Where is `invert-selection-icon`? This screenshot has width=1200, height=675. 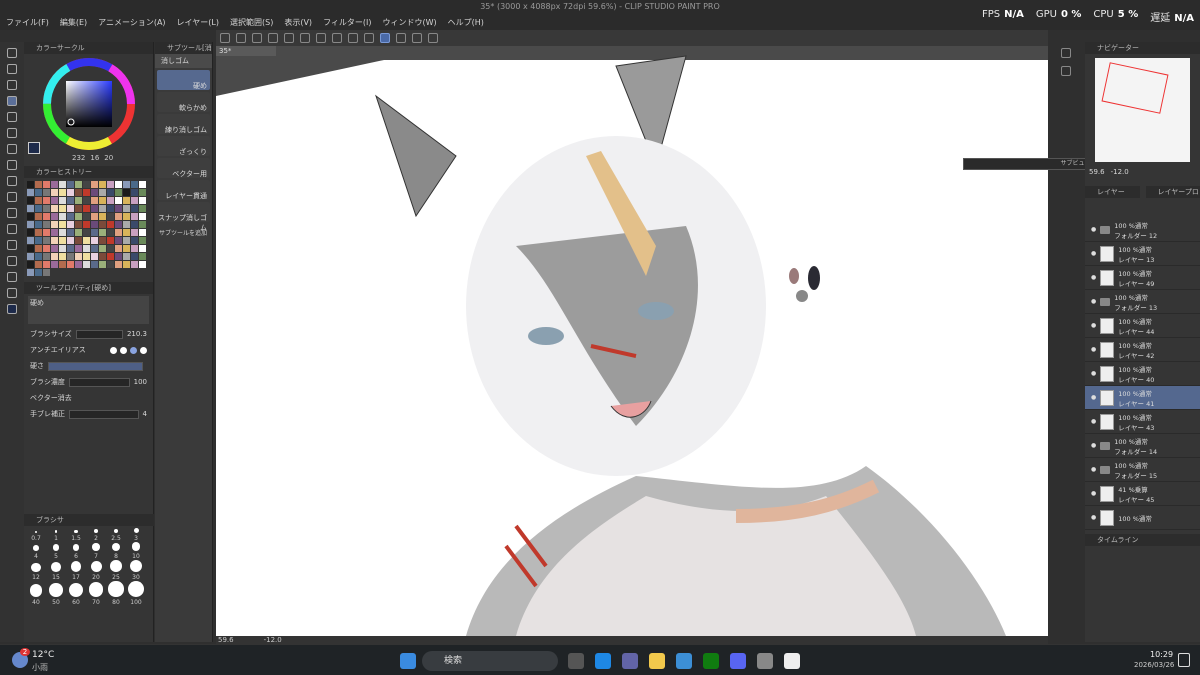 invert-selection-icon is located at coordinates (369, 38).